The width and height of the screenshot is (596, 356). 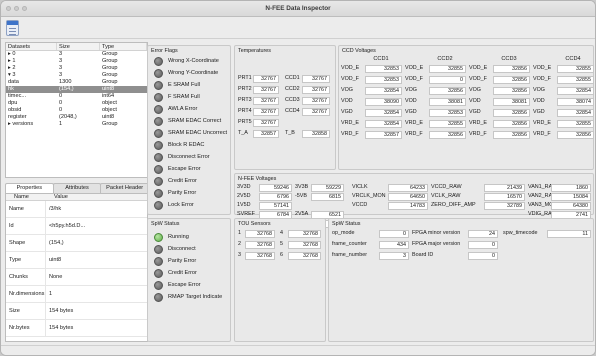 I want to click on tree-row: ▸ 0 3 Group, so click(x=76, y=54).